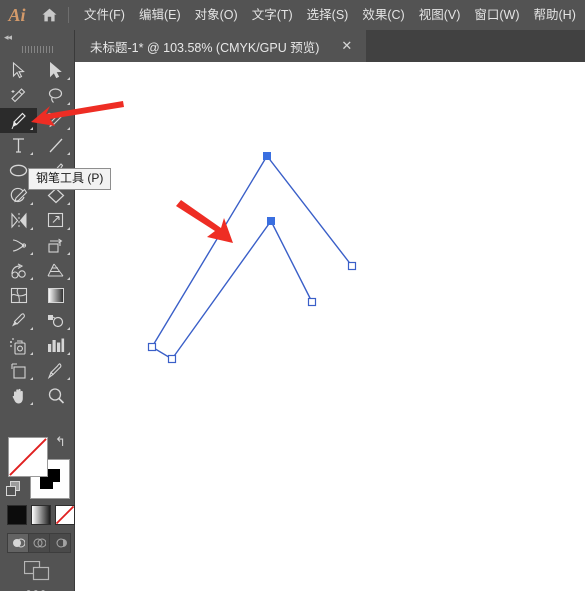 This screenshot has height=591, width=585. I want to click on none-mode-button, so click(65, 515).